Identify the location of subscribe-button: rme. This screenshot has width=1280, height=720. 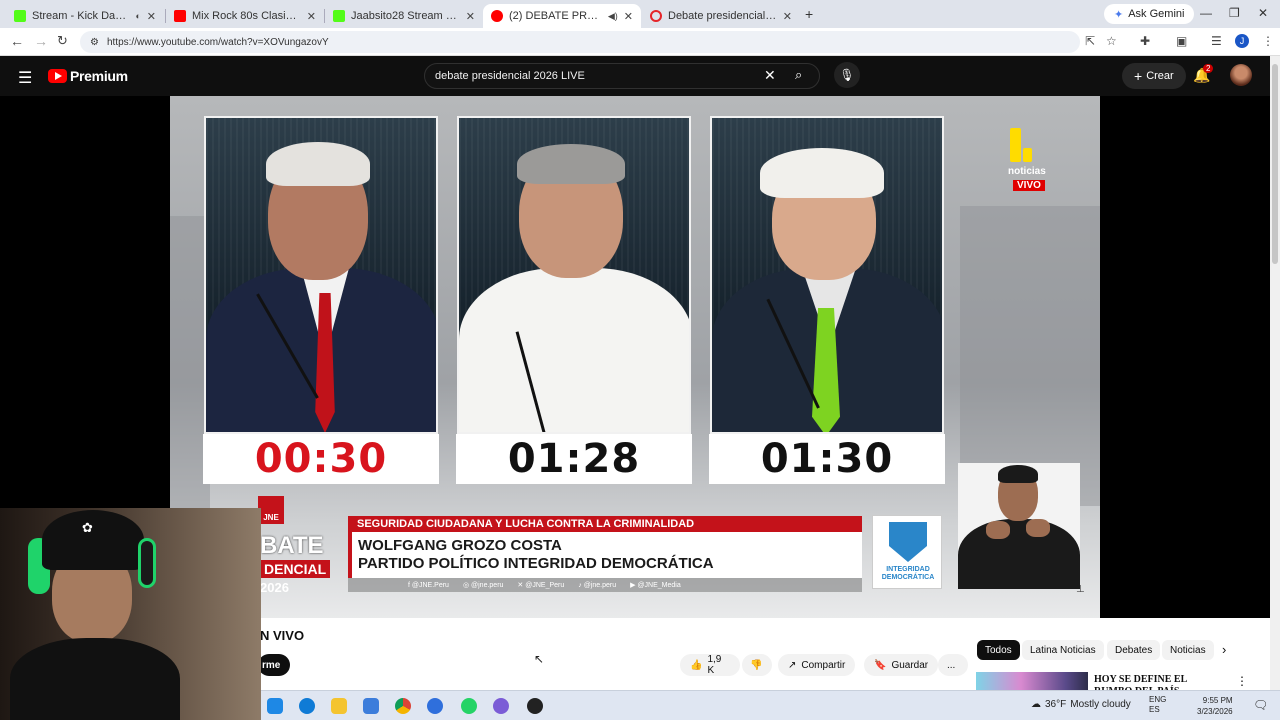
(274, 665).